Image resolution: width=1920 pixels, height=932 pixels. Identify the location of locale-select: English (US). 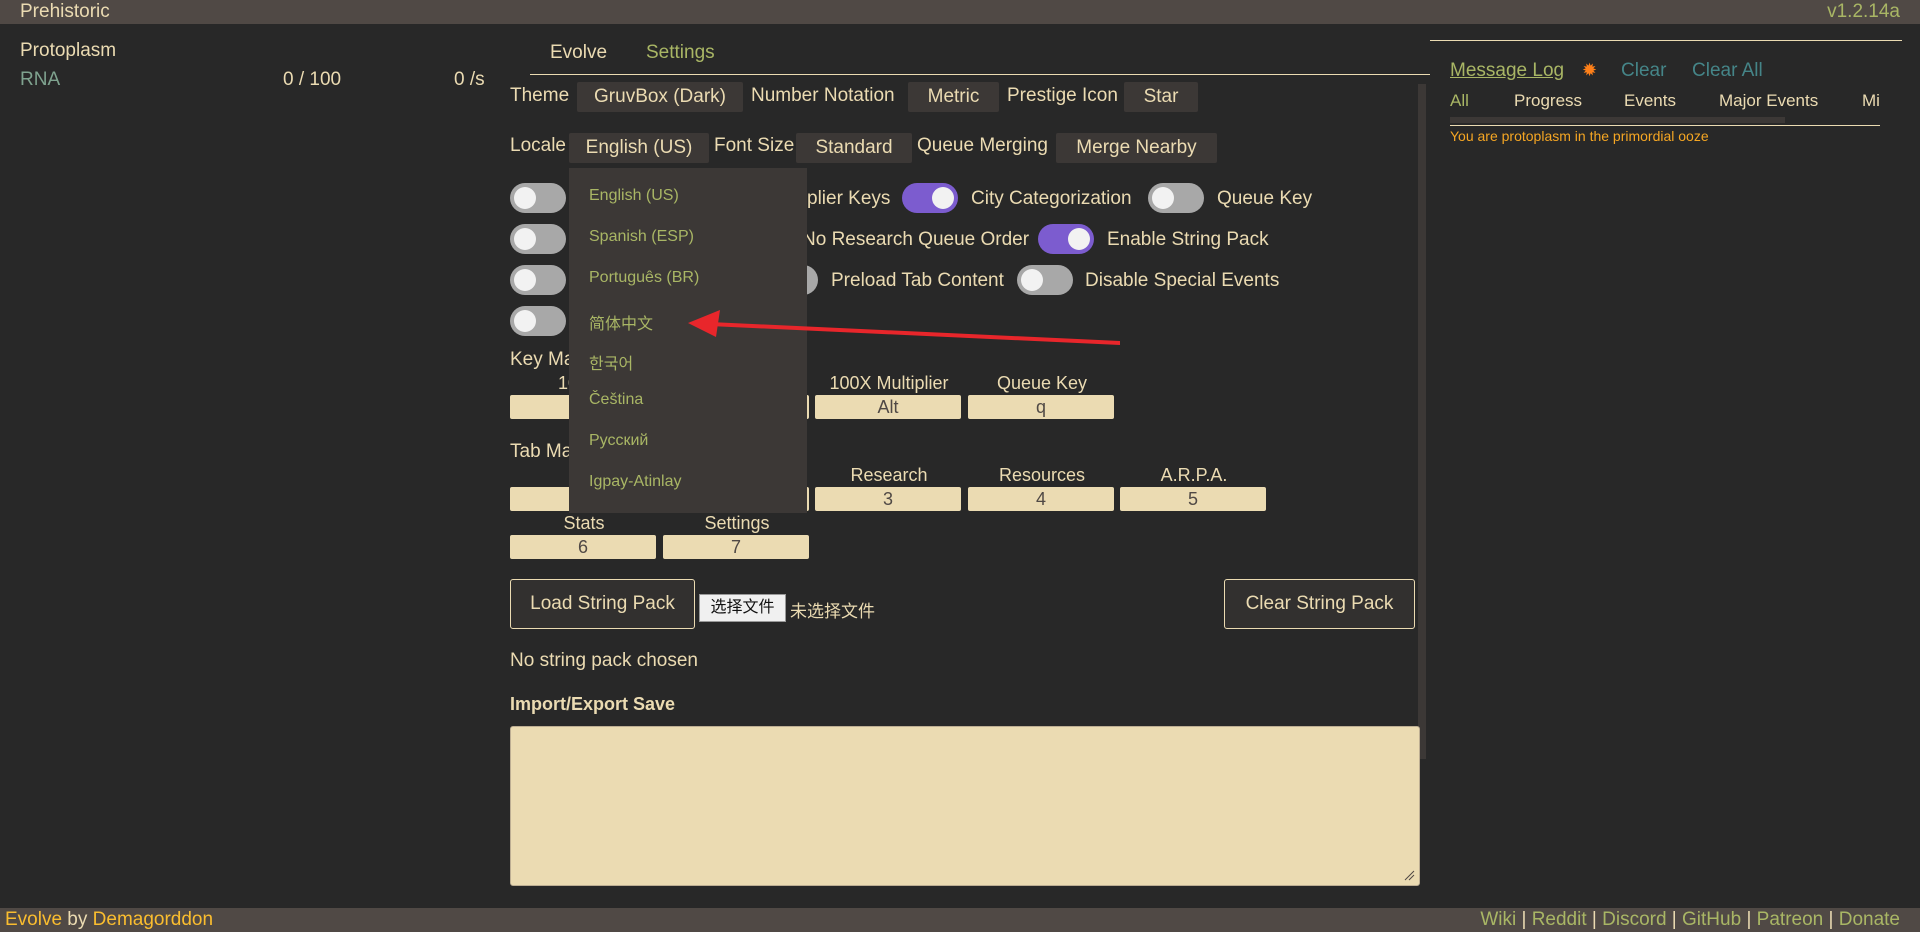
(639, 148).